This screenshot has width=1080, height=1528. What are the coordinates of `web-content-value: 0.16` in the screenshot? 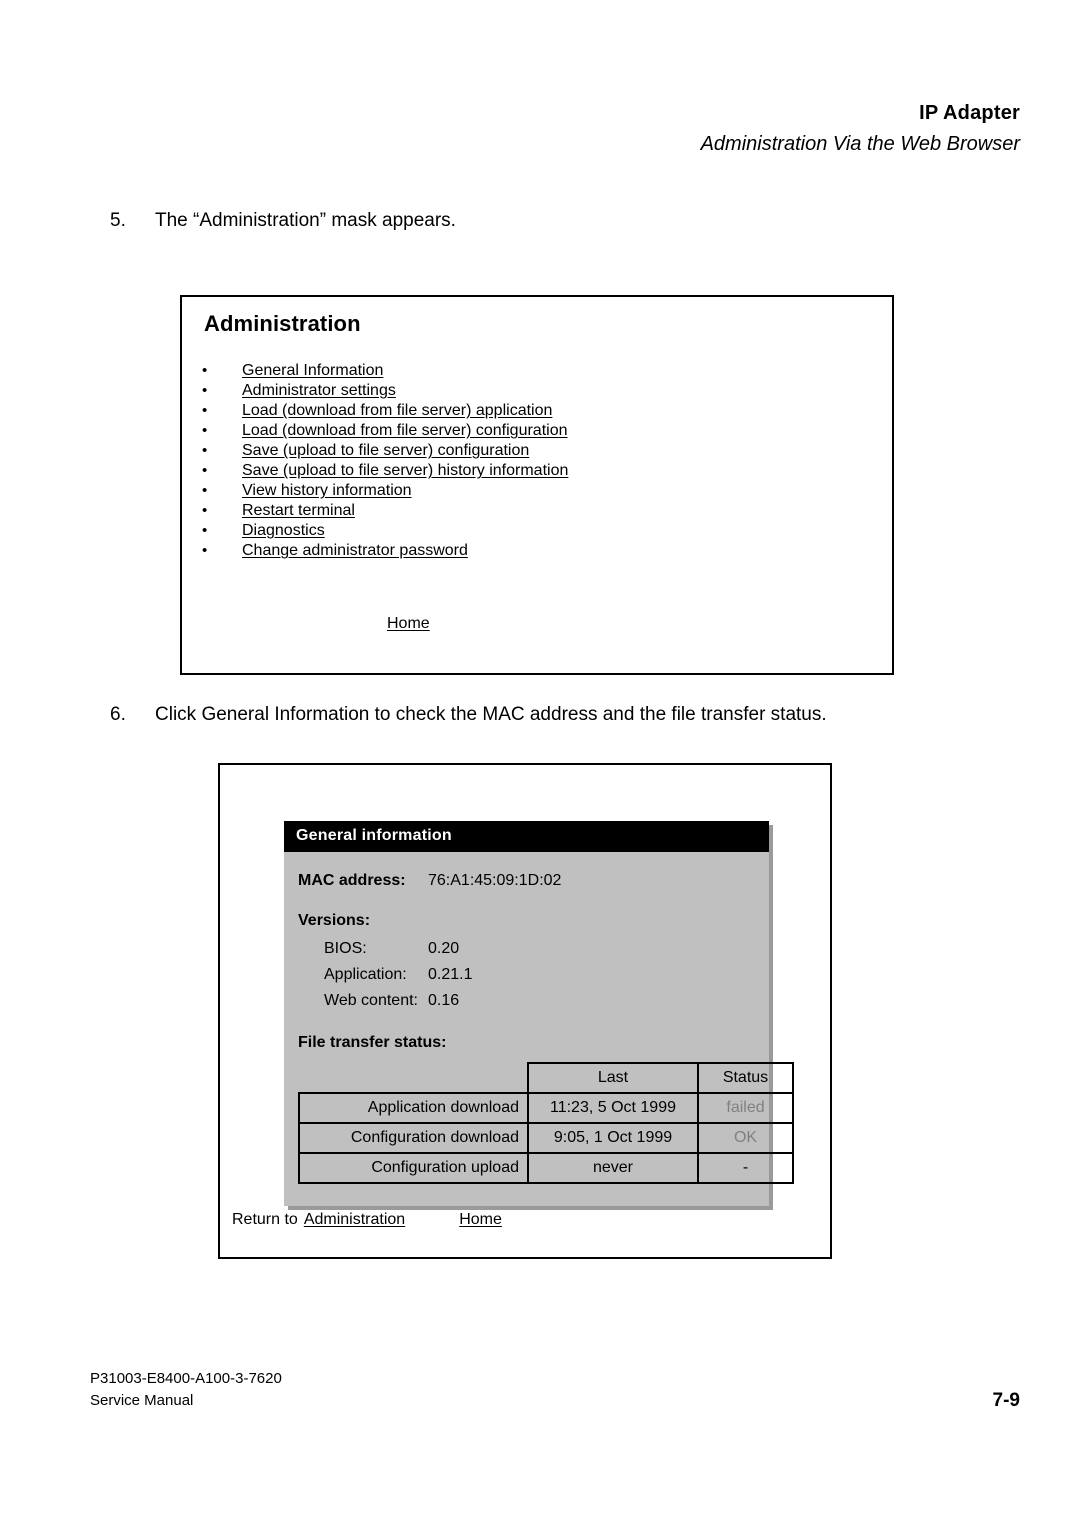 It's located at (444, 1000).